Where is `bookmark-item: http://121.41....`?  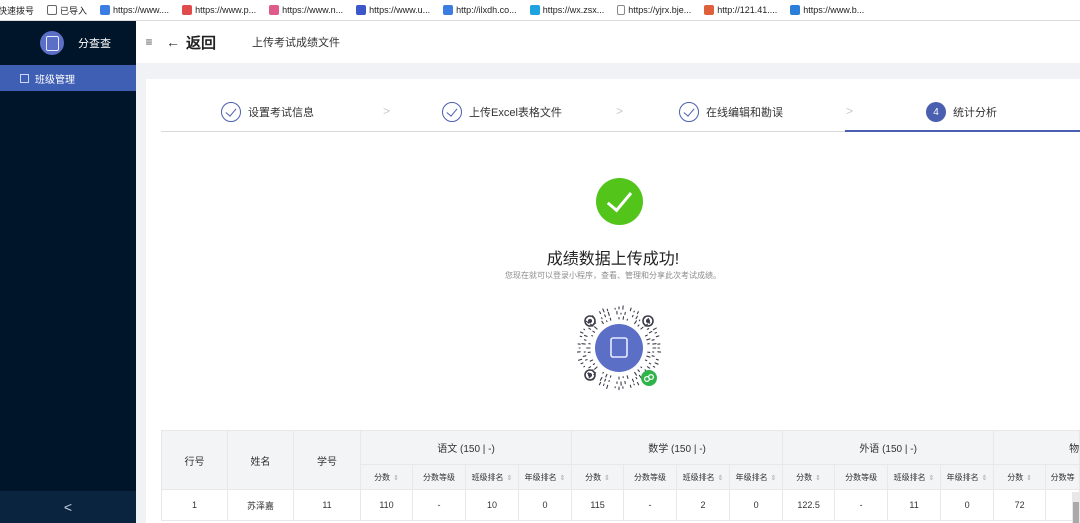 bookmark-item: http://121.41.... is located at coordinates (740, 10).